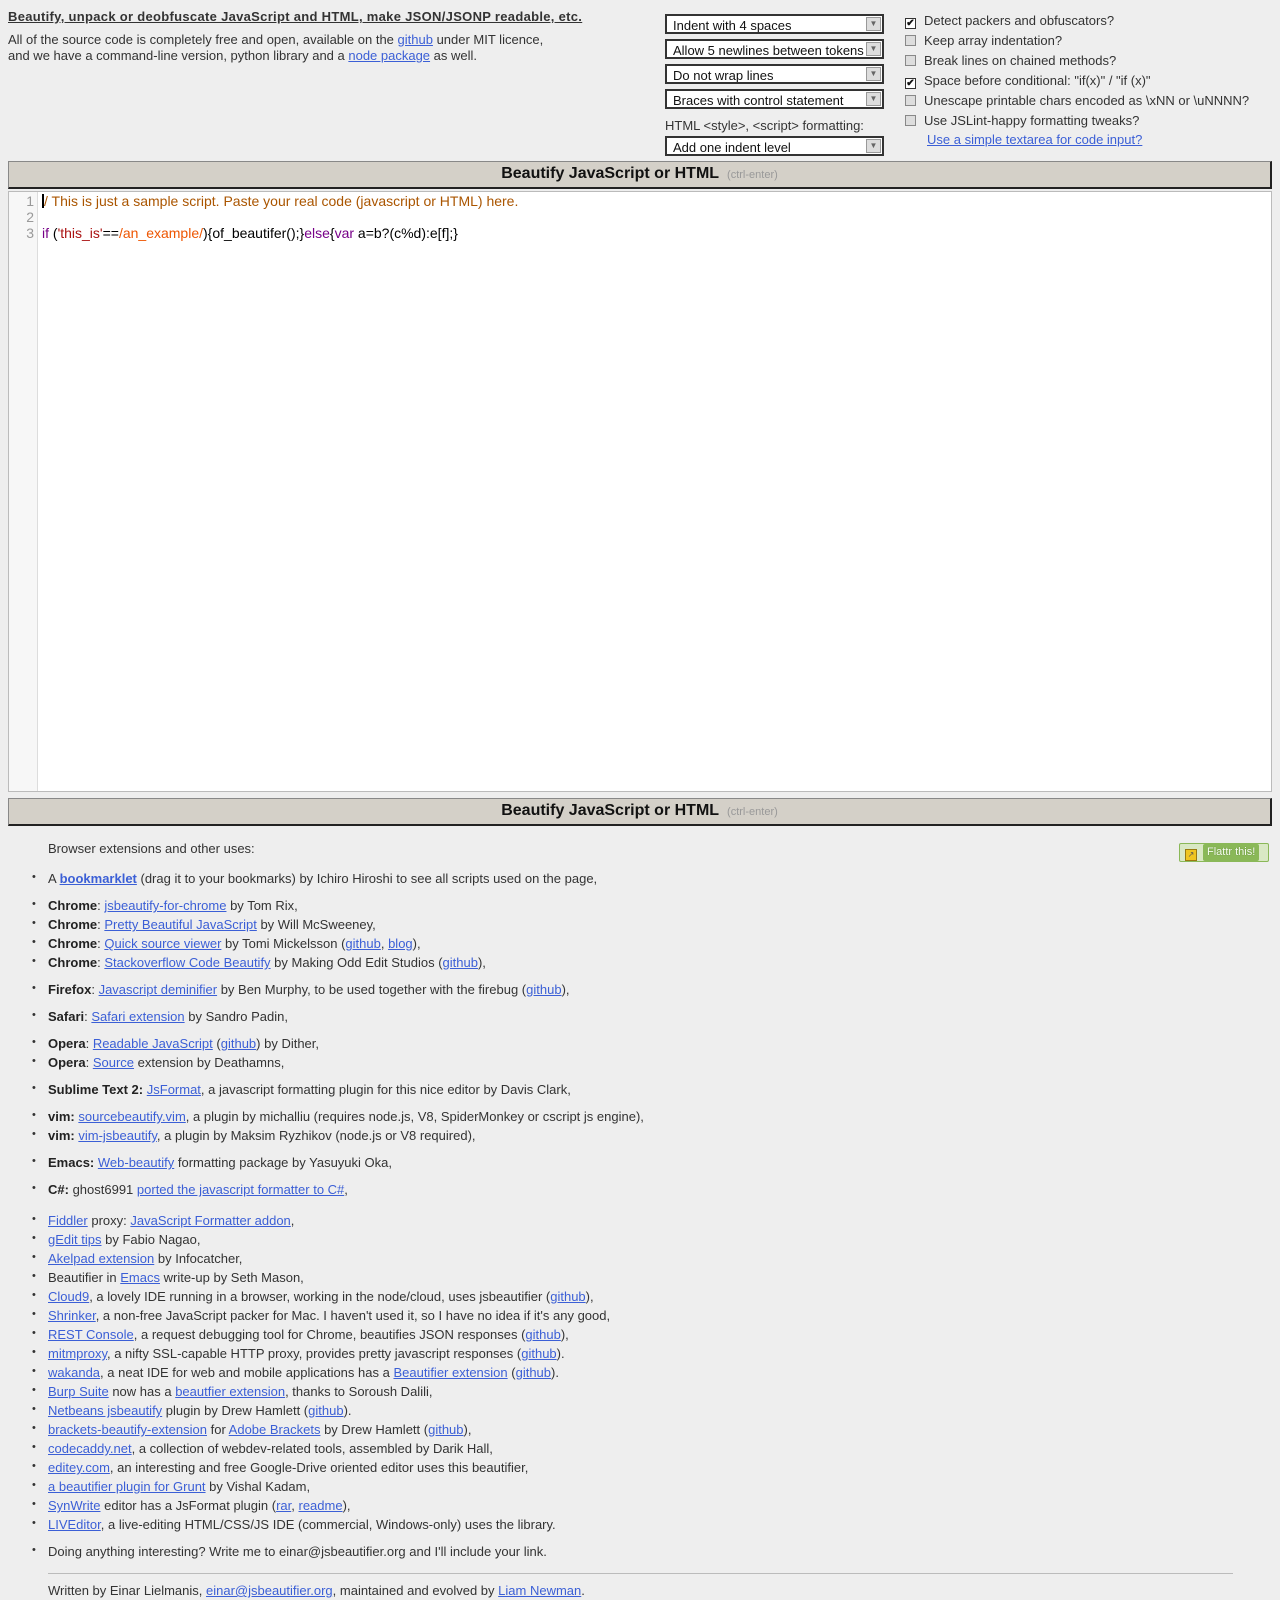 The image size is (1280, 1600). I want to click on break-chained-methods-checkbox: Break lines on chained methods?, so click(1090, 64).